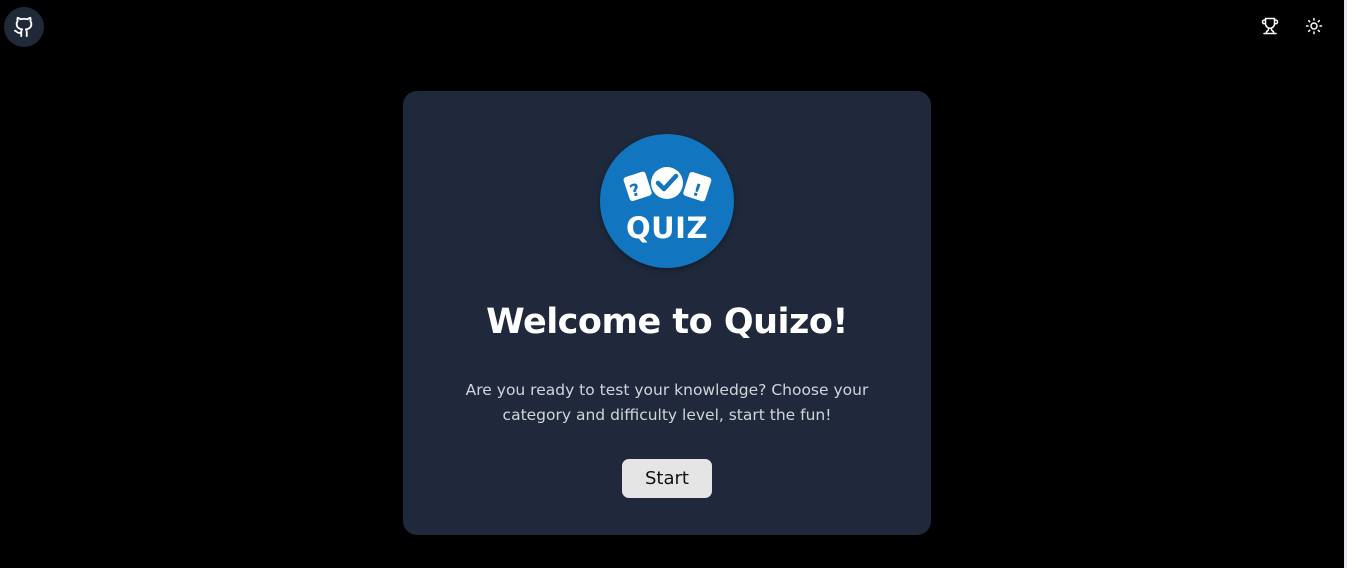 The image size is (1347, 568). I want to click on quiz-logo: ? ! QUIZ, so click(667, 201).